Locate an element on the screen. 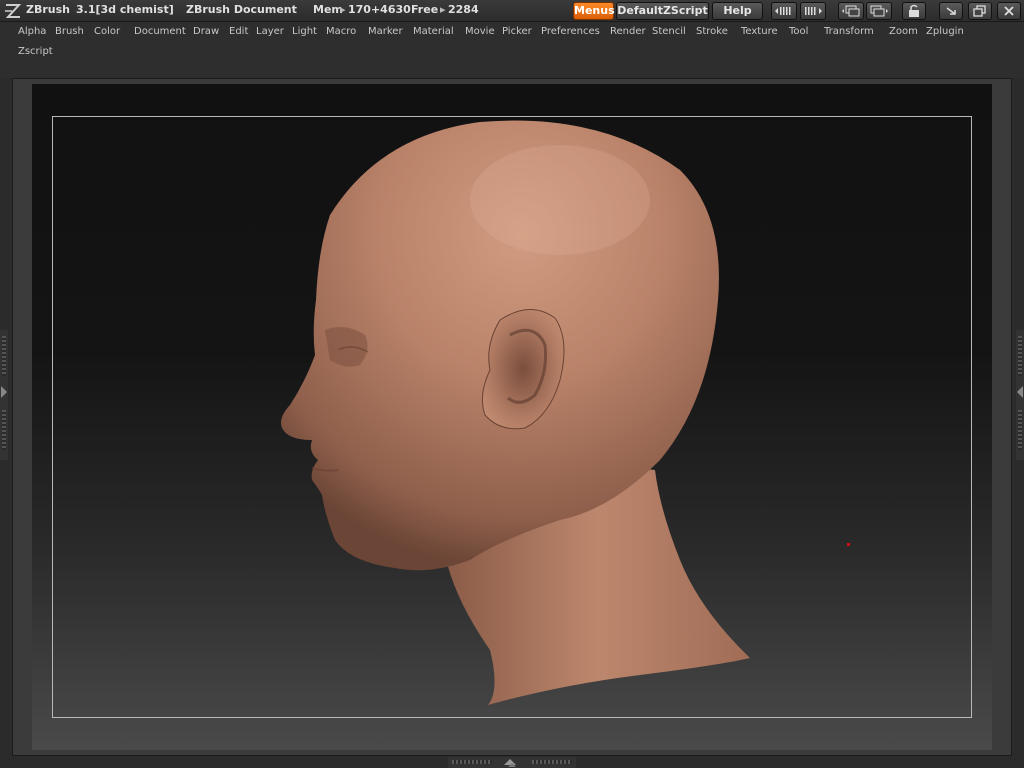  bottom-tray-grip-right is located at coordinates (552, 762).